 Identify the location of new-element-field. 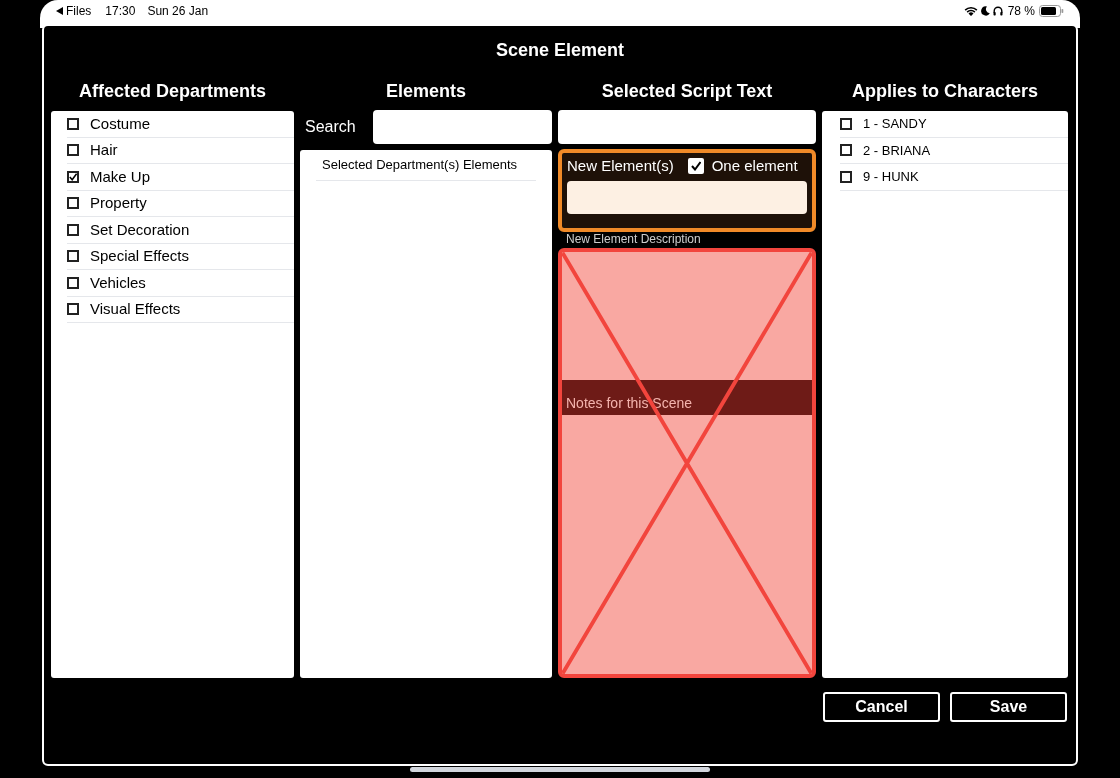
(687, 197).